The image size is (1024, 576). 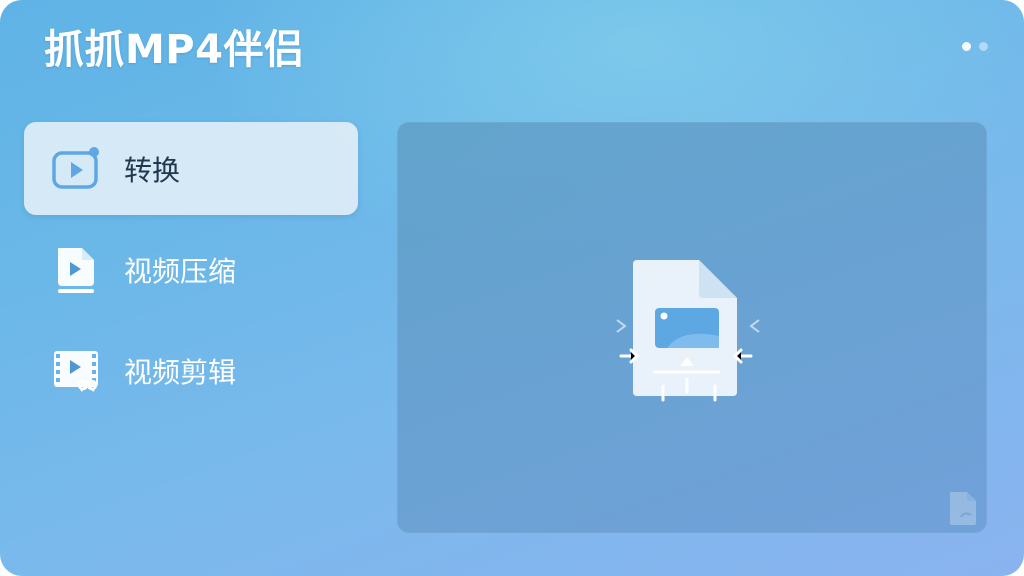 What do you see at coordinates (152, 170) in the screenshot?
I see `sidebar-item-label: 转换` at bounding box center [152, 170].